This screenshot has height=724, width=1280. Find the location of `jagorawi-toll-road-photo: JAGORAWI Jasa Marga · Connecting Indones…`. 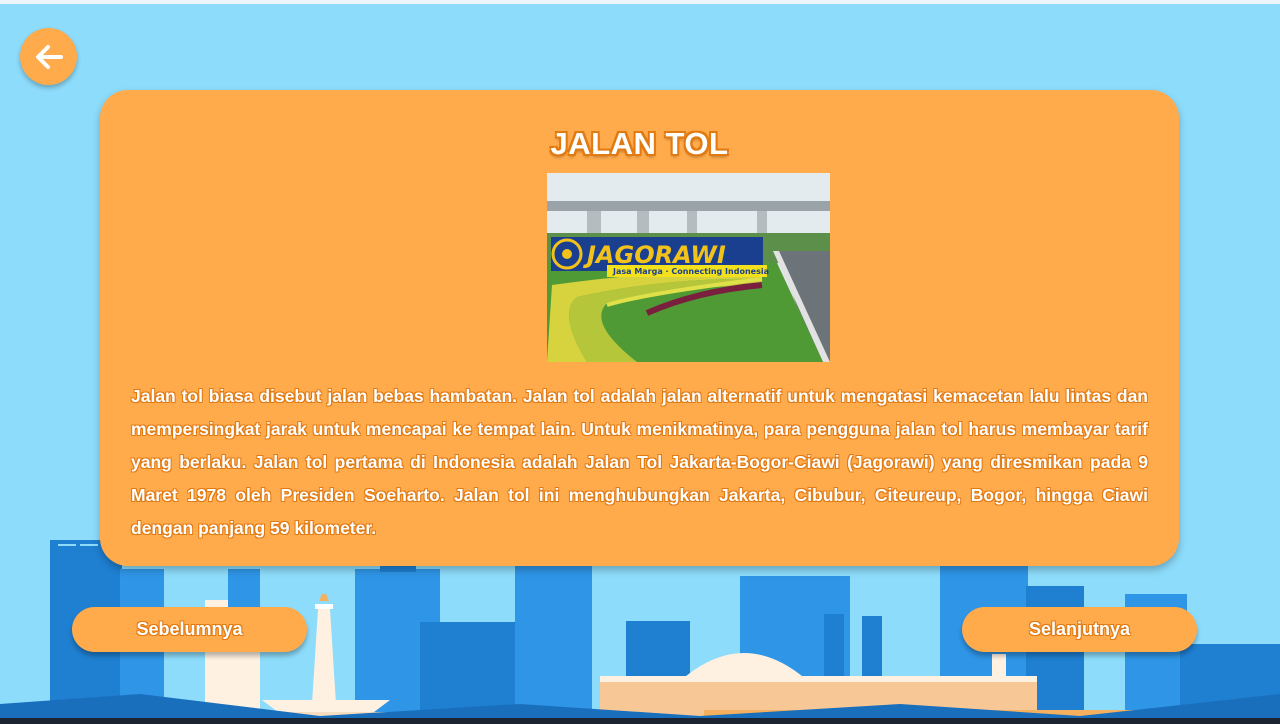

jagorawi-toll-road-photo: JAGORAWI Jasa Marga · Connecting Indones… is located at coordinates (688, 267).